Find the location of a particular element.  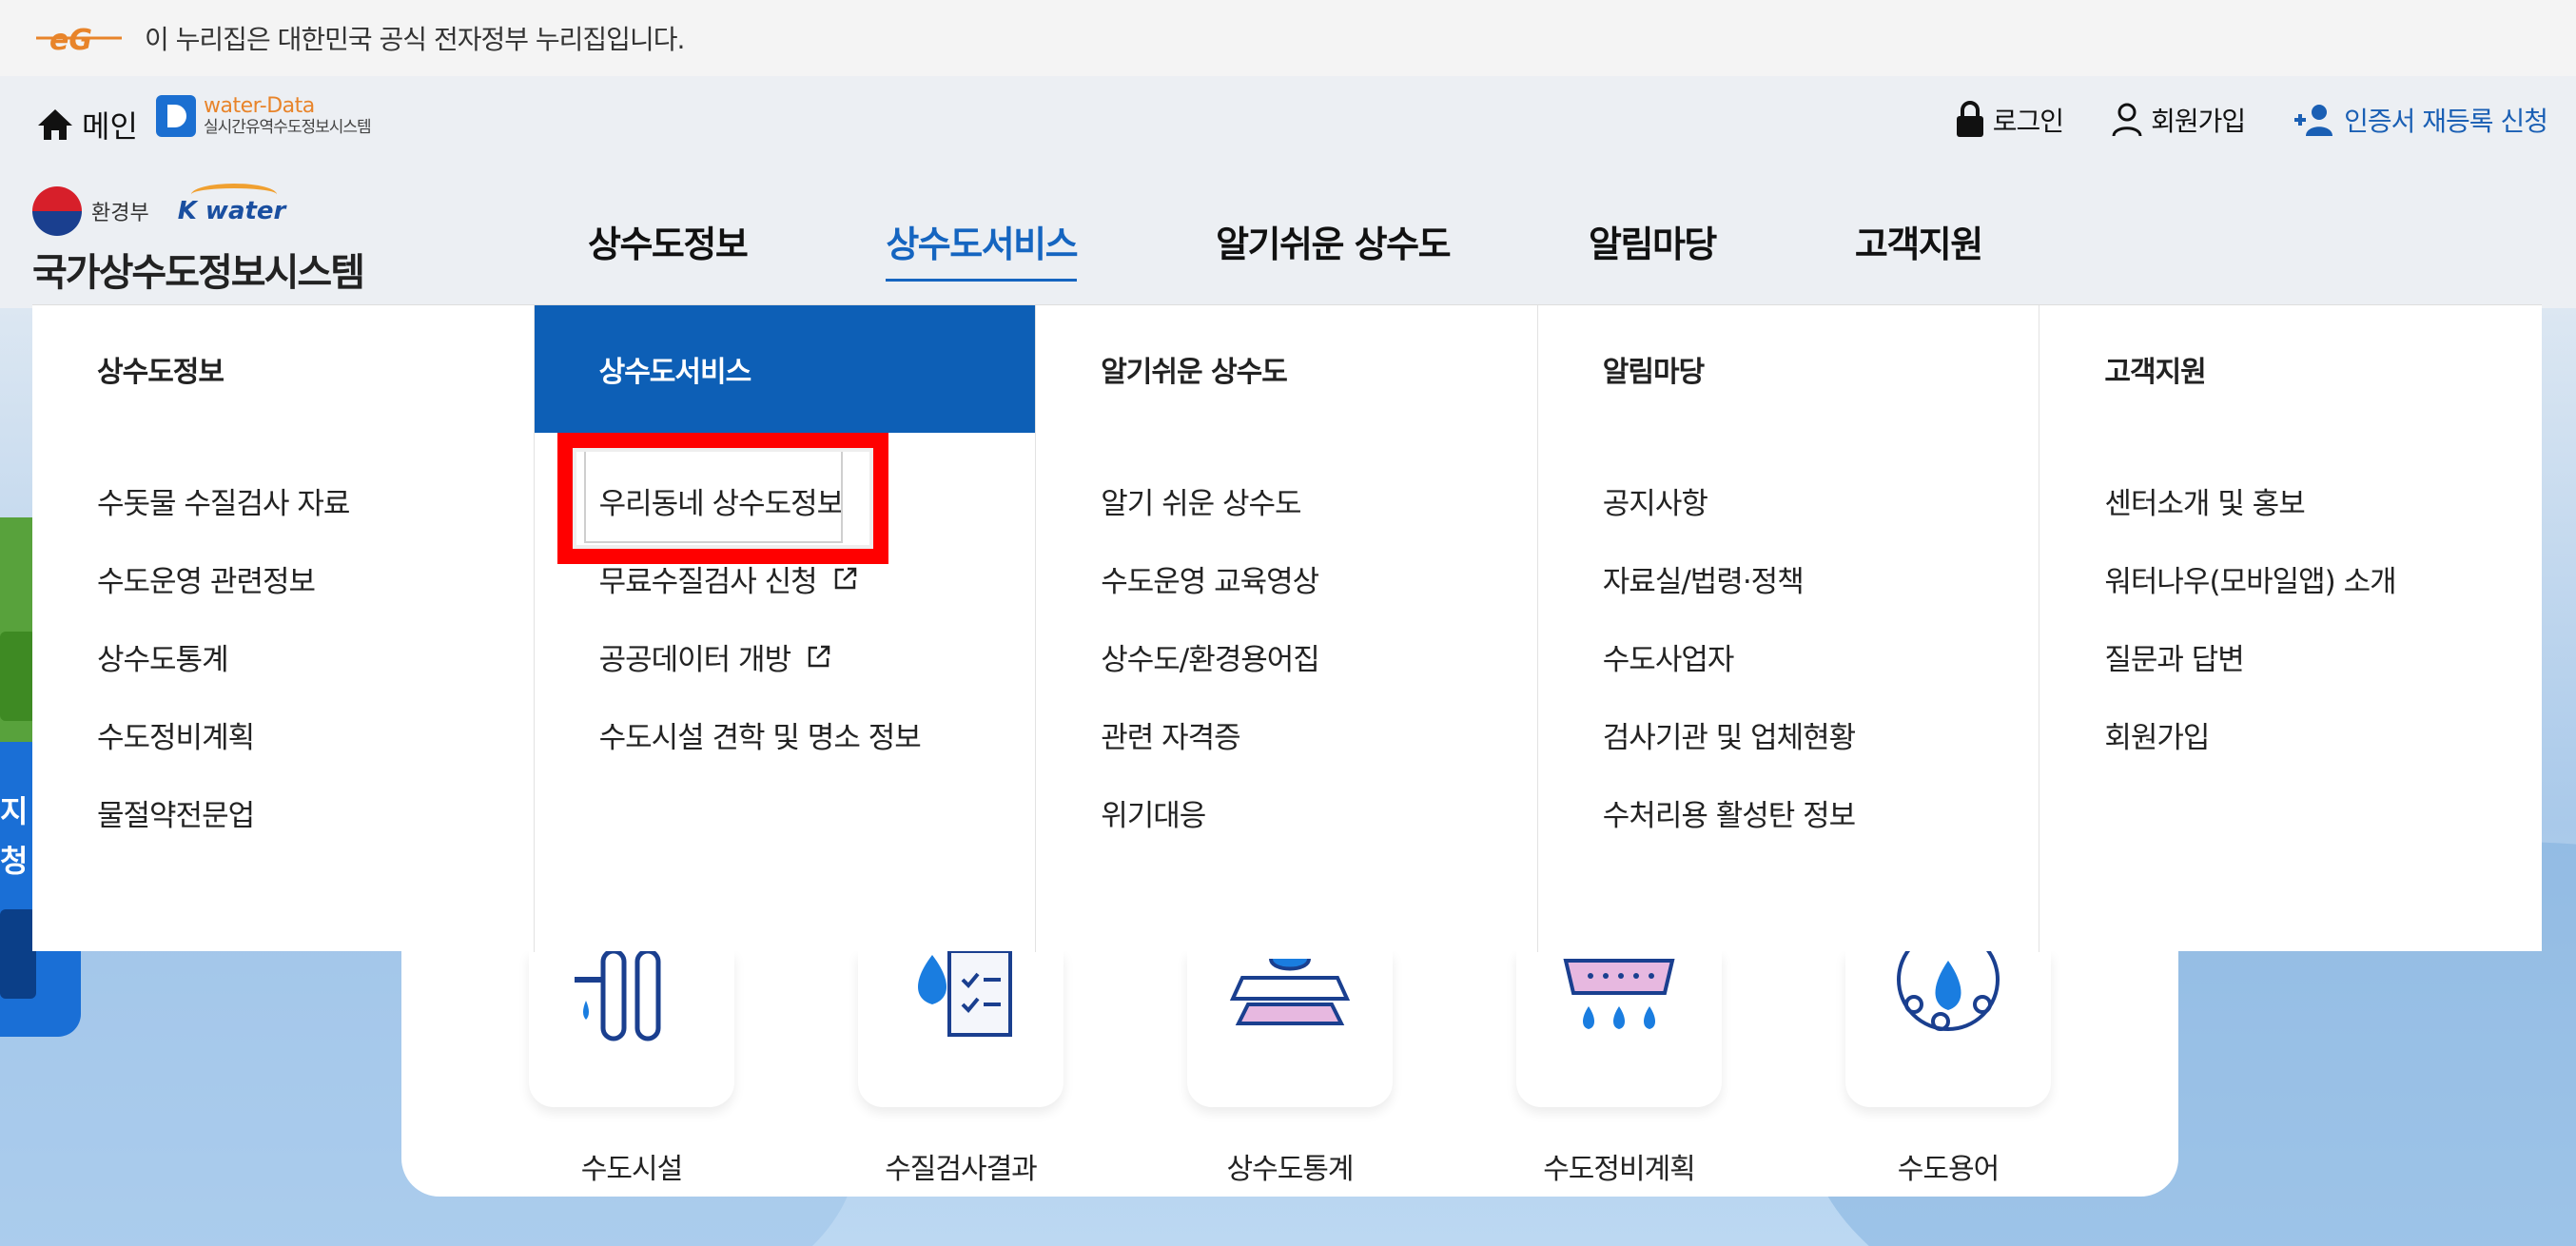

menu-item: 자료실/법령·정책 is located at coordinates (1821, 578).